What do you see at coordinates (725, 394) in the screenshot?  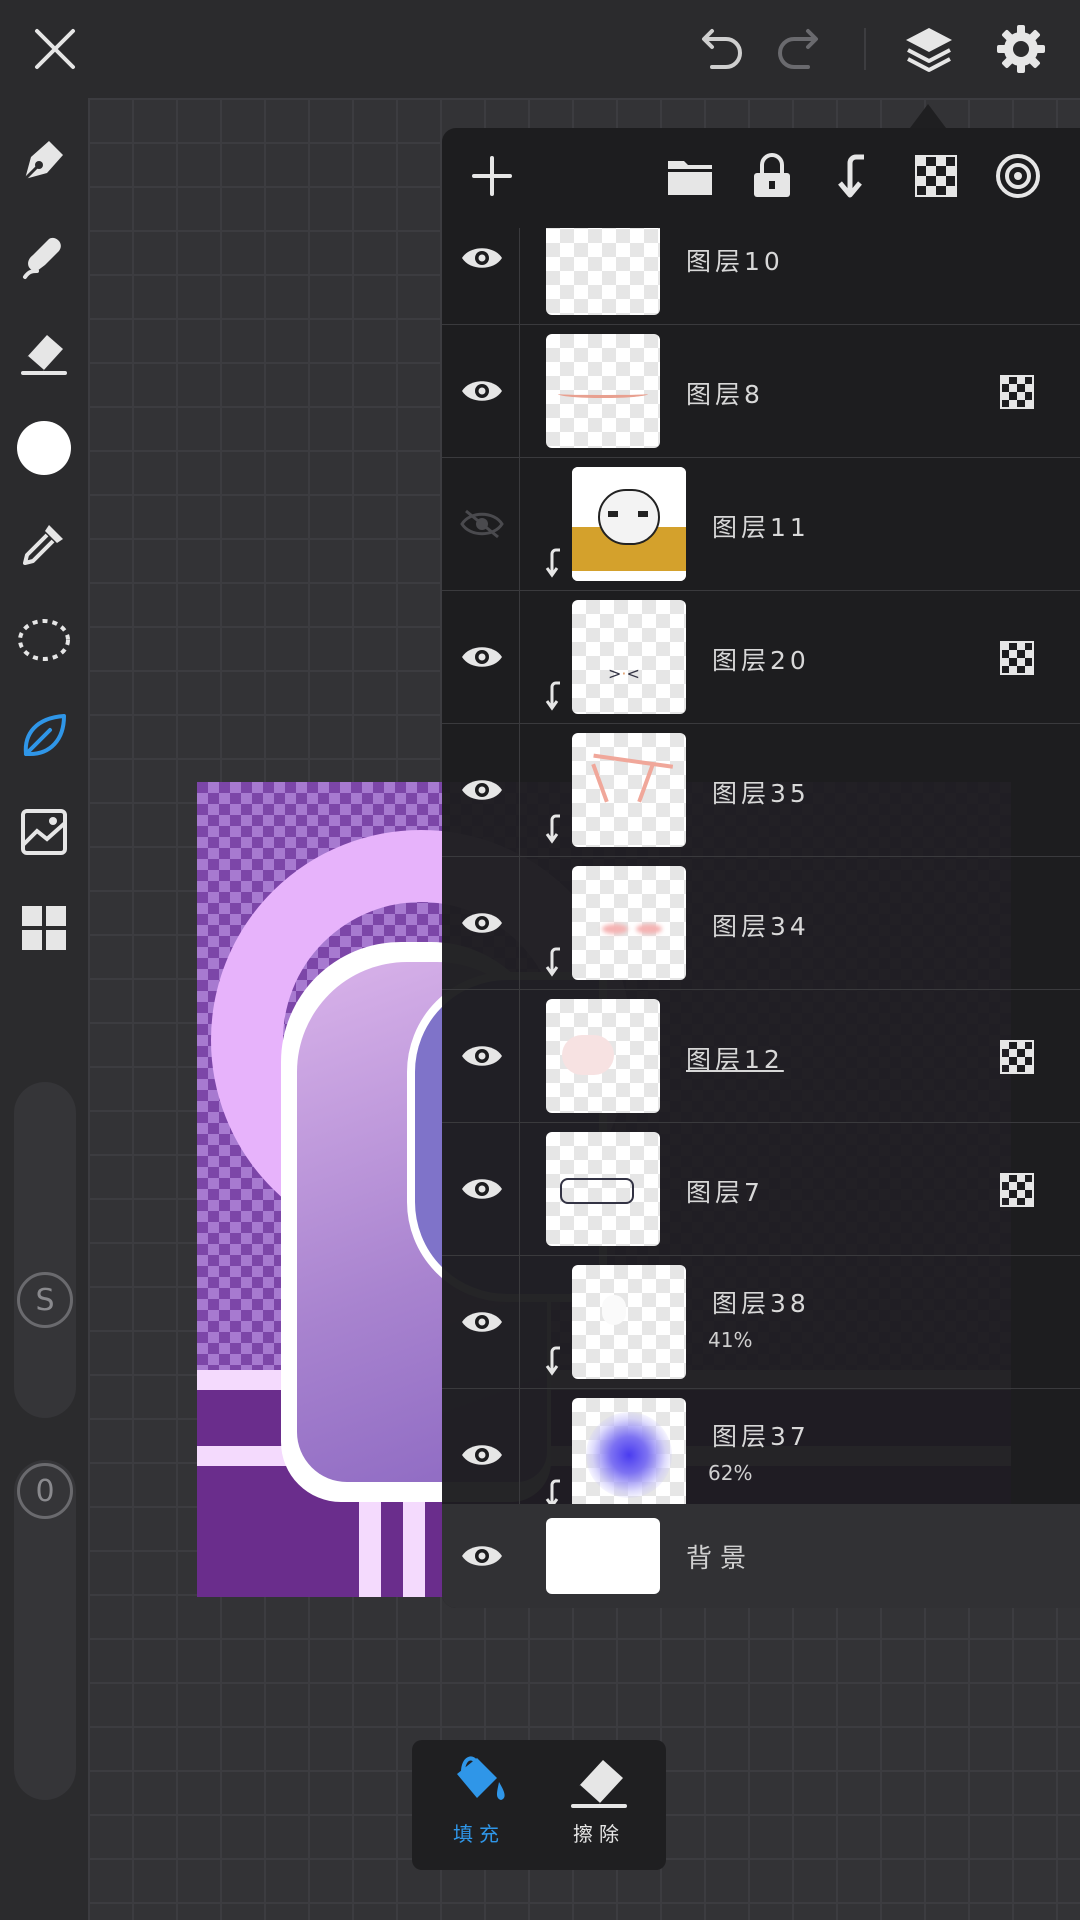 I see `layer-name: 图层8` at bounding box center [725, 394].